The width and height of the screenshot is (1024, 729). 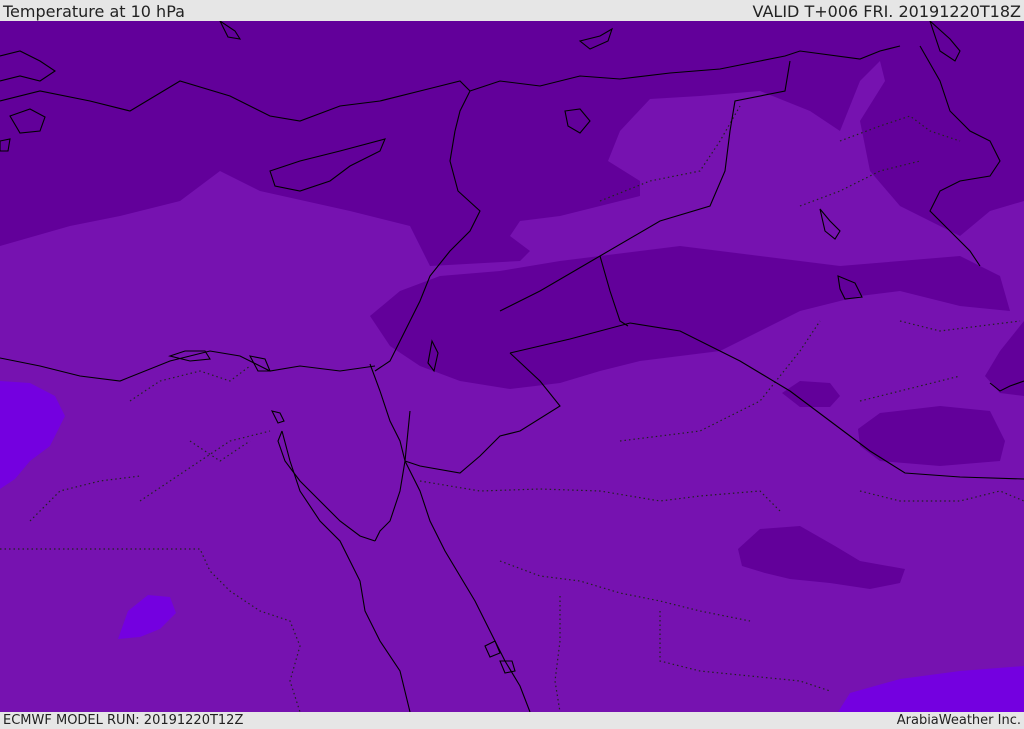 I want to click on valid-time-label: VALID T+006 FRI. 20191220T18Z, so click(x=886, y=11).